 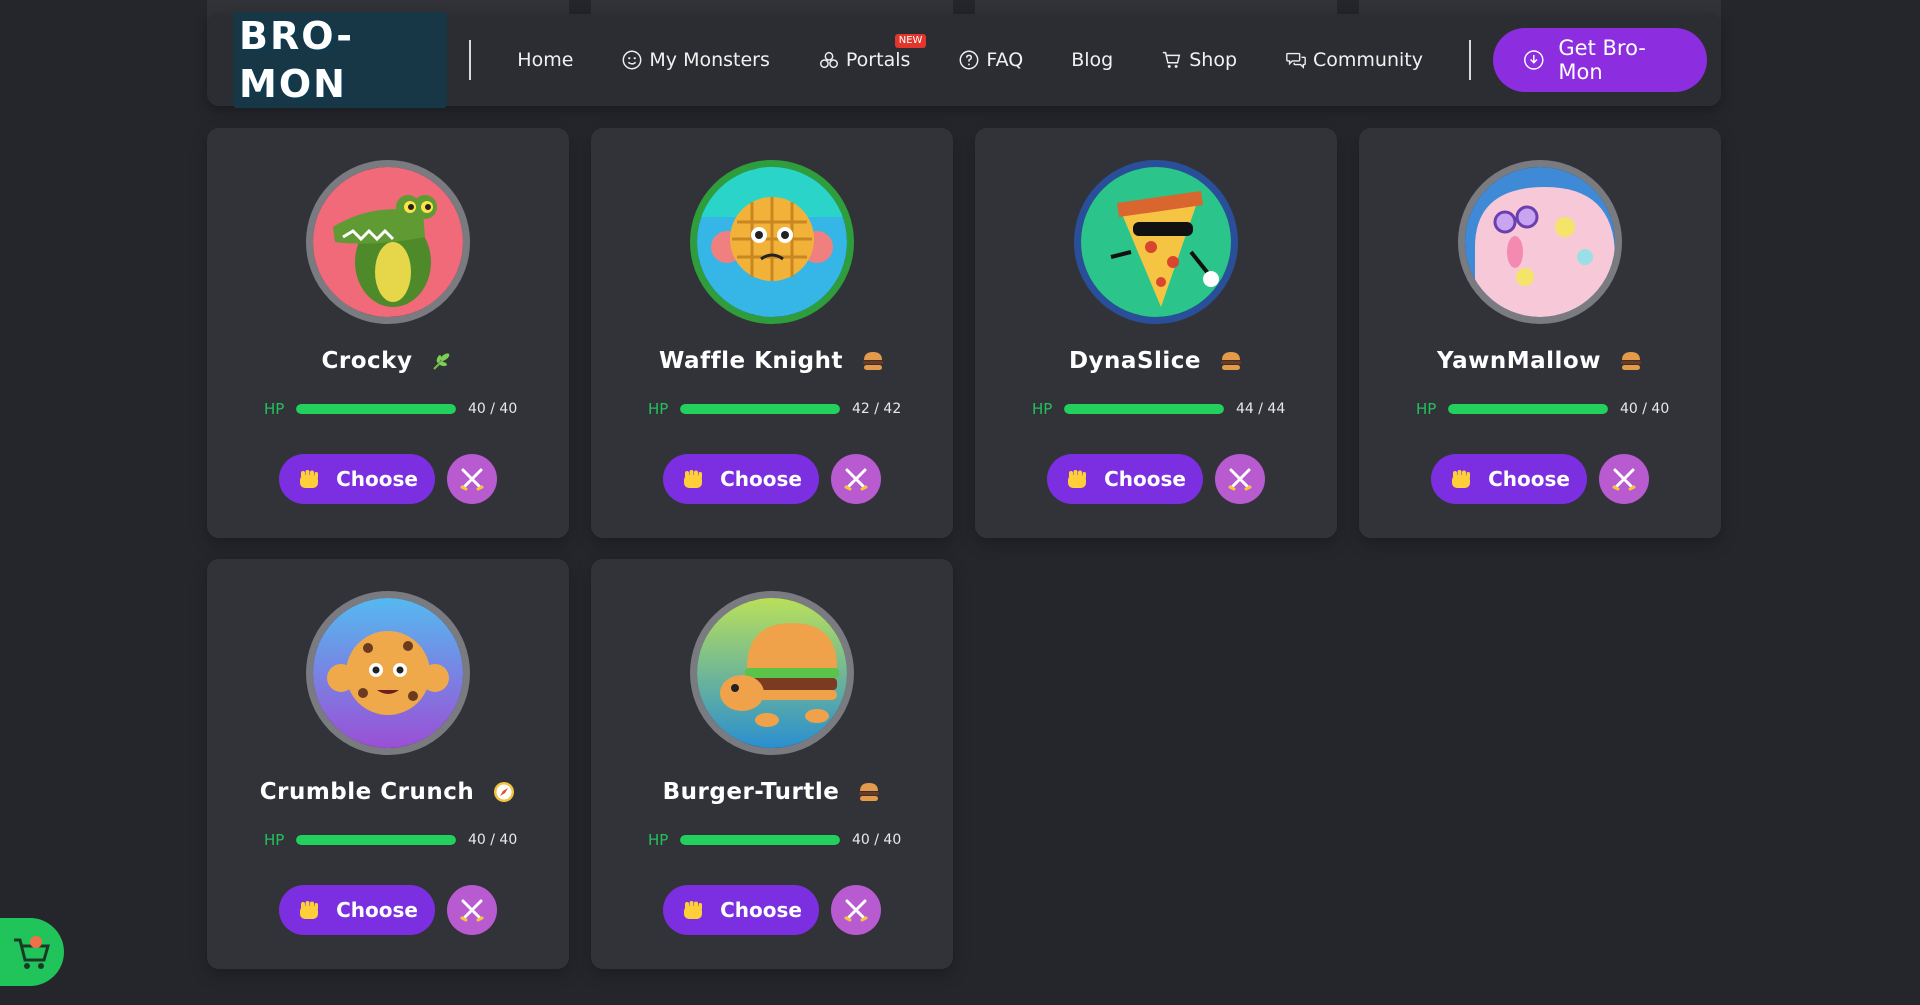 I want to click on hp-row: HP 44 / 44, so click(x=1158, y=409).